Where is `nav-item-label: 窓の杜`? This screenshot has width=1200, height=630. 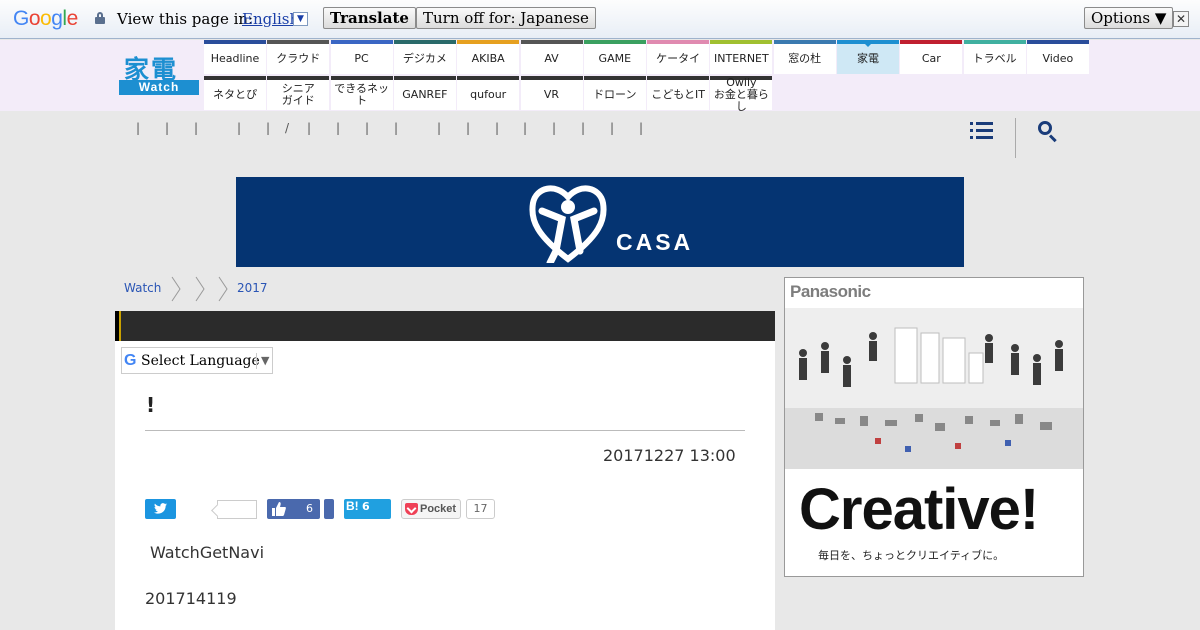 nav-item-label: 窓の杜 is located at coordinates (805, 58).